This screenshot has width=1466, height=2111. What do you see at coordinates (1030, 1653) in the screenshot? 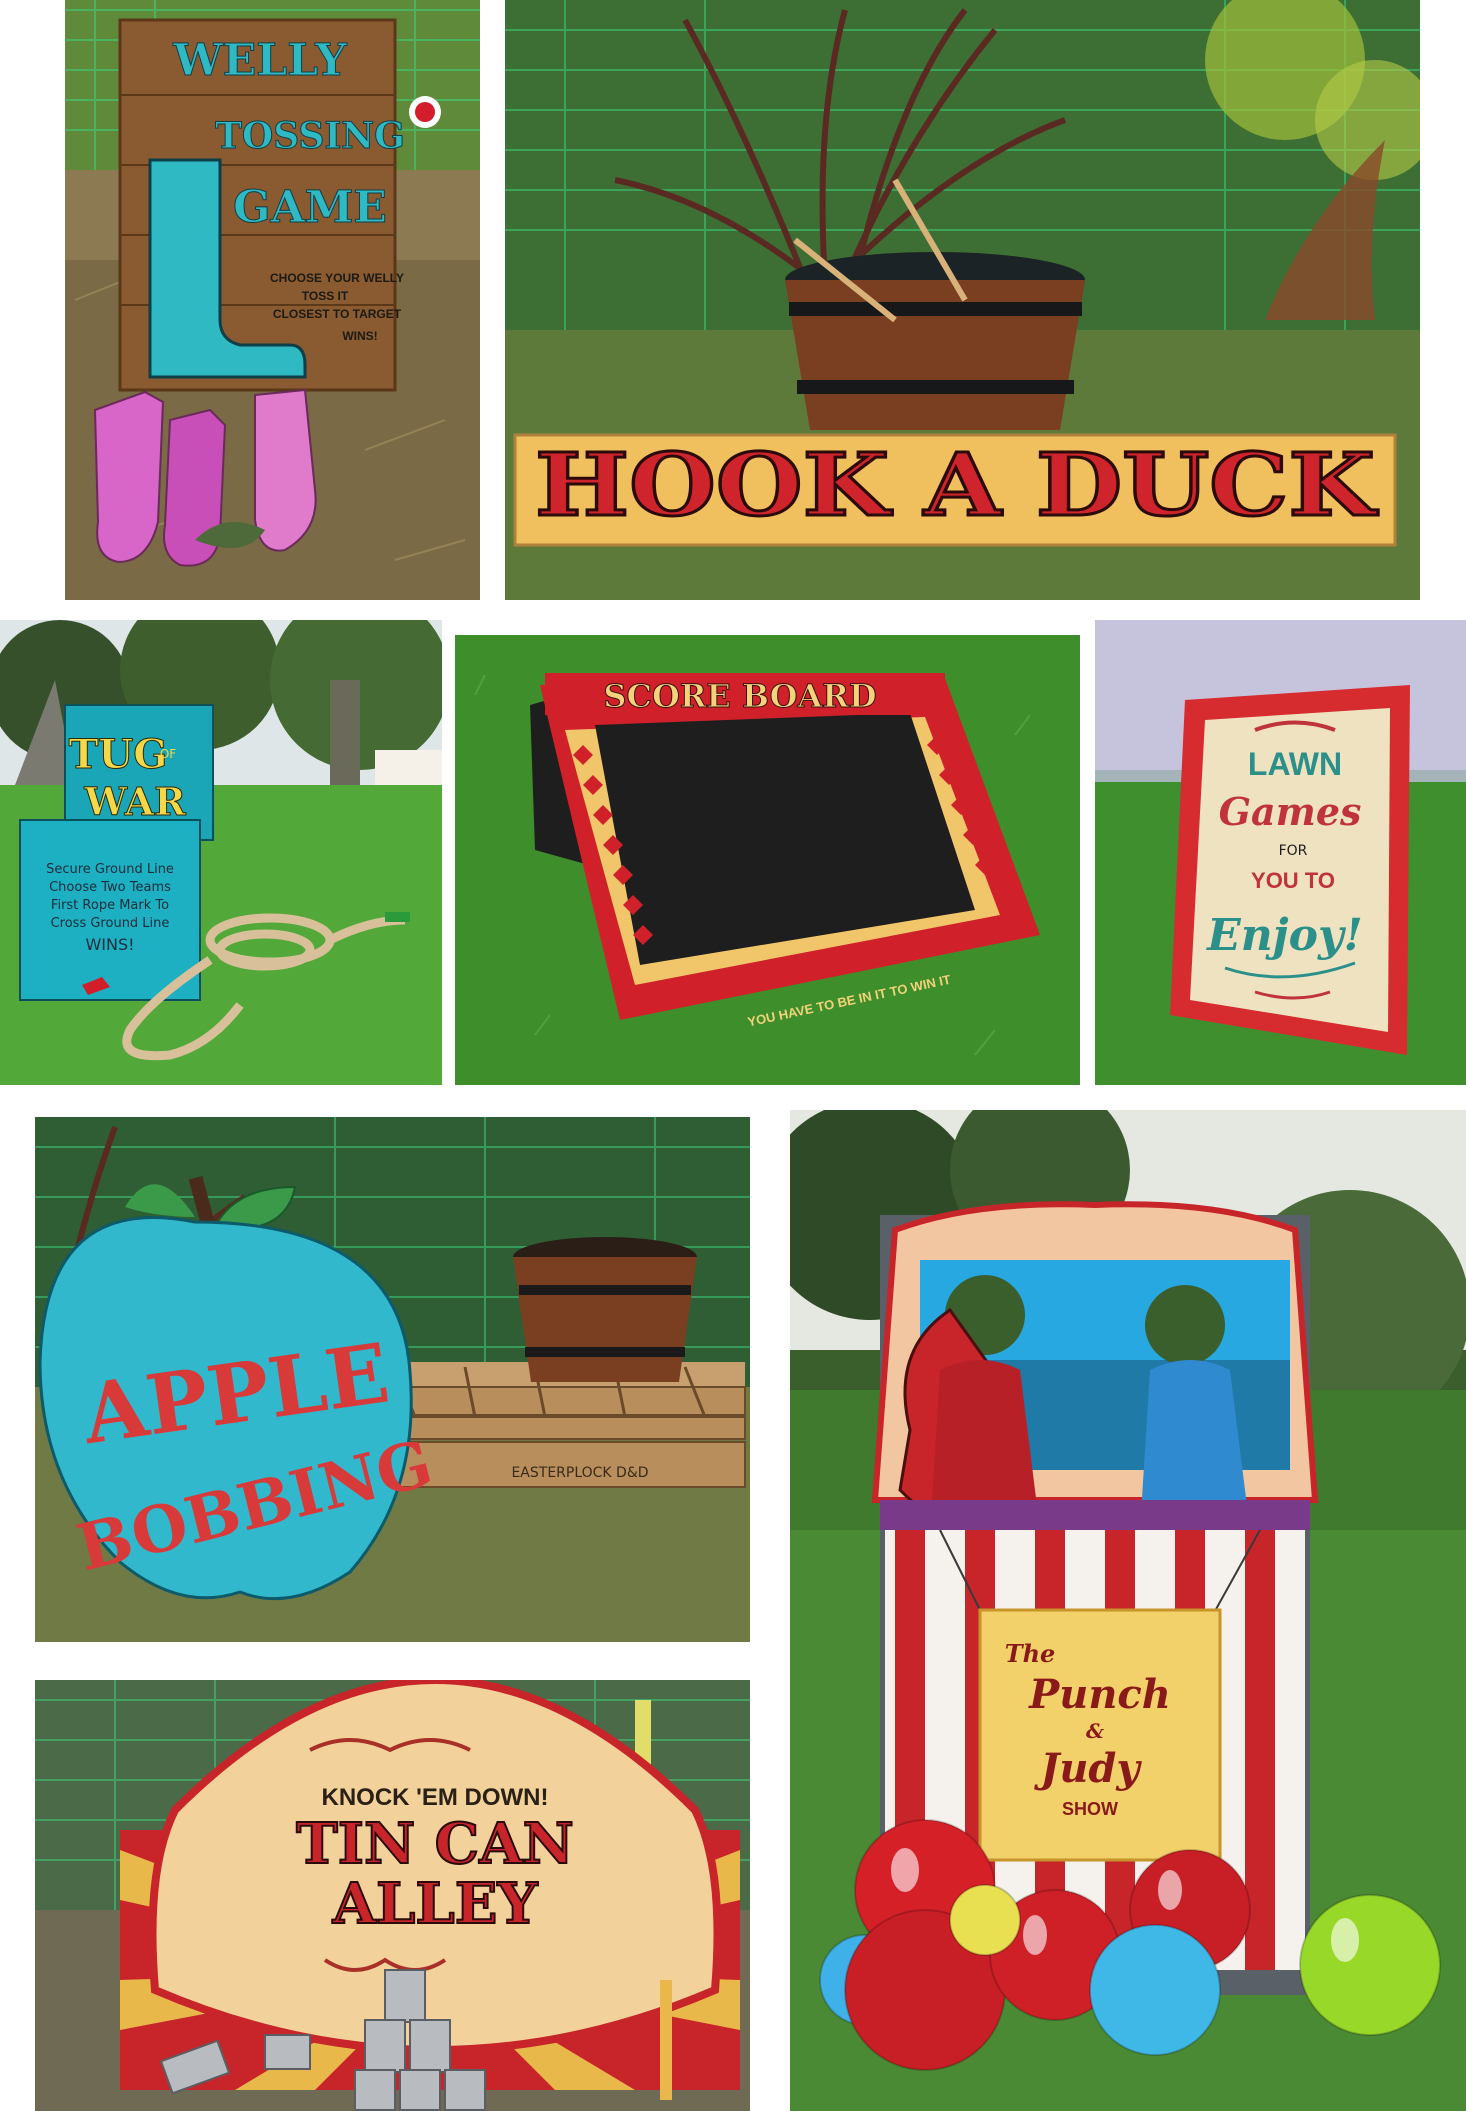
I see `punch-line-1: The` at bounding box center [1030, 1653].